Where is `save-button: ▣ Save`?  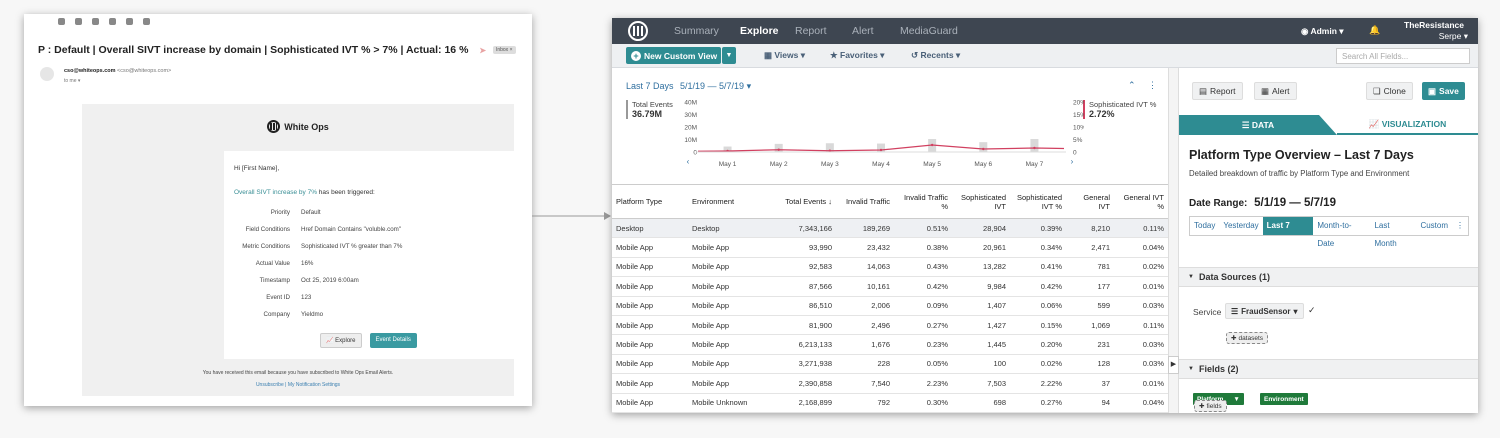 save-button: ▣ Save is located at coordinates (1443, 91).